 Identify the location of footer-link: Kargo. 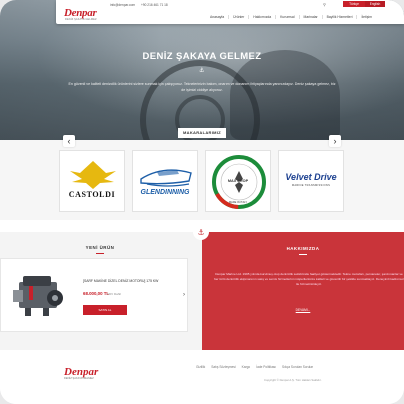
(246, 367).